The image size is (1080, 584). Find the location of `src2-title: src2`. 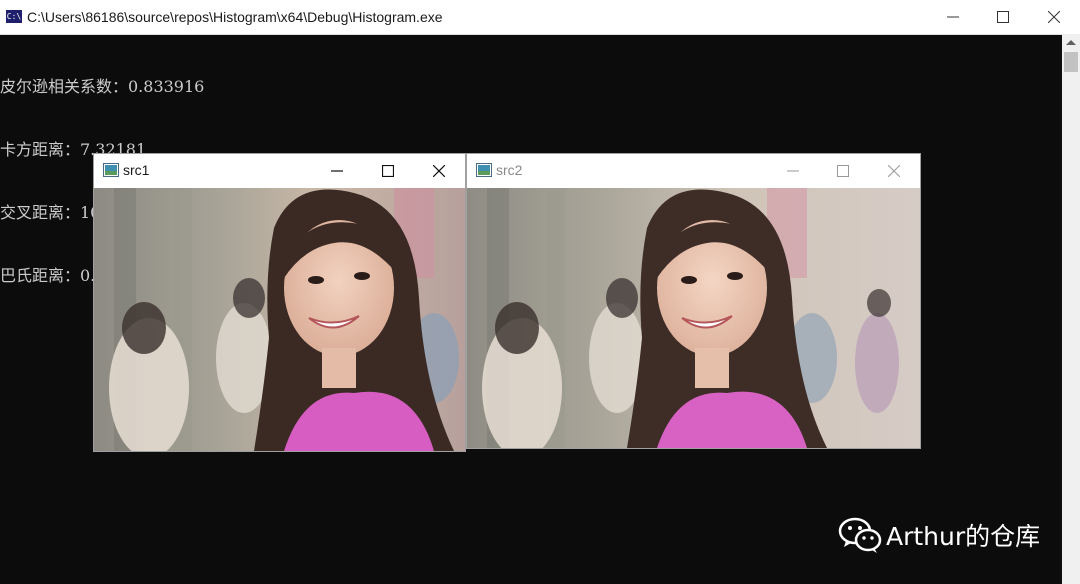

src2-title: src2 is located at coordinates (509, 170).